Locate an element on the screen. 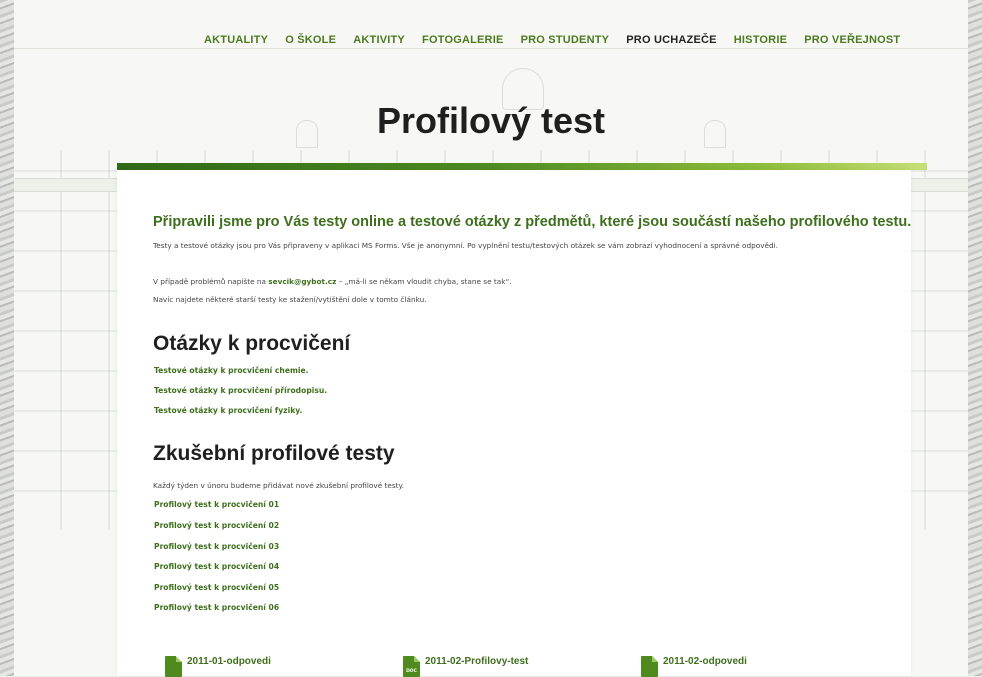 The image size is (982, 677). download-file-name: 2011-02-odpovedi is located at coordinates (705, 661).